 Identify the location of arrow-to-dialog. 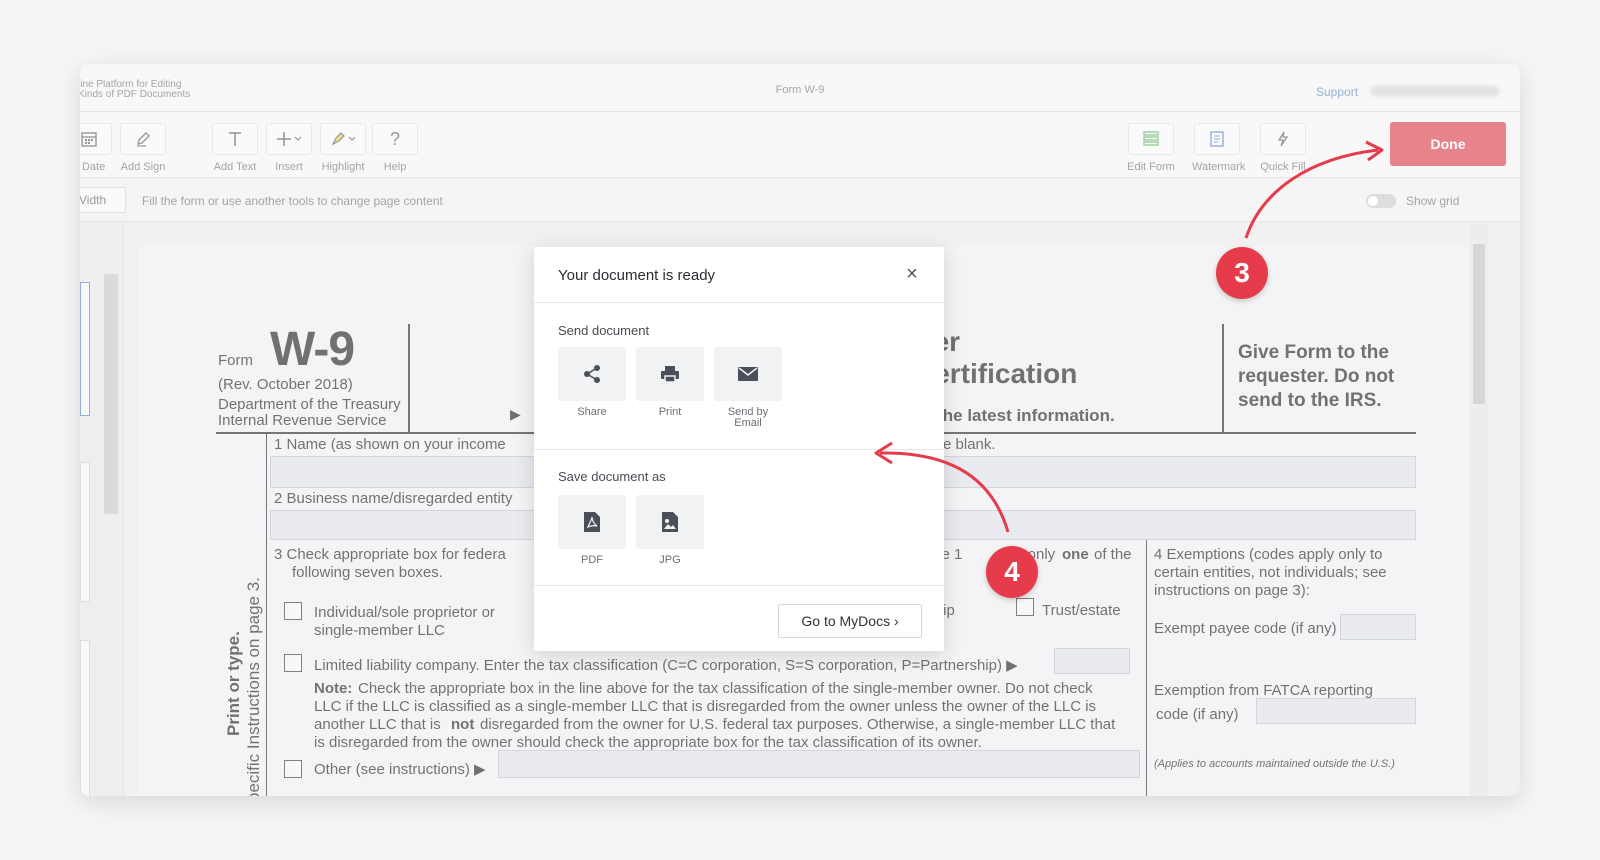
(944, 492).